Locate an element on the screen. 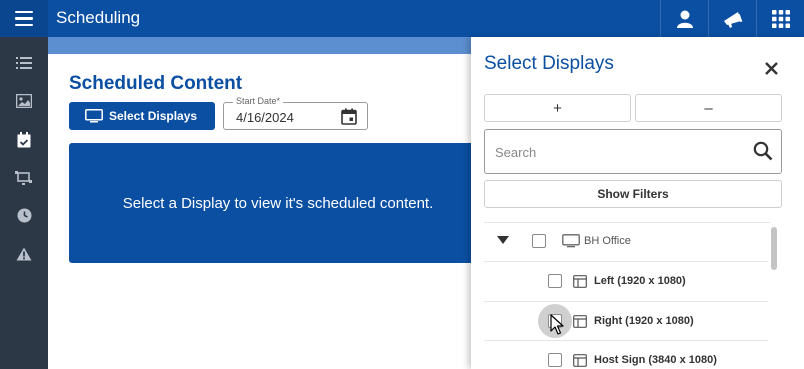  search-input is located at coordinates (617, 152).